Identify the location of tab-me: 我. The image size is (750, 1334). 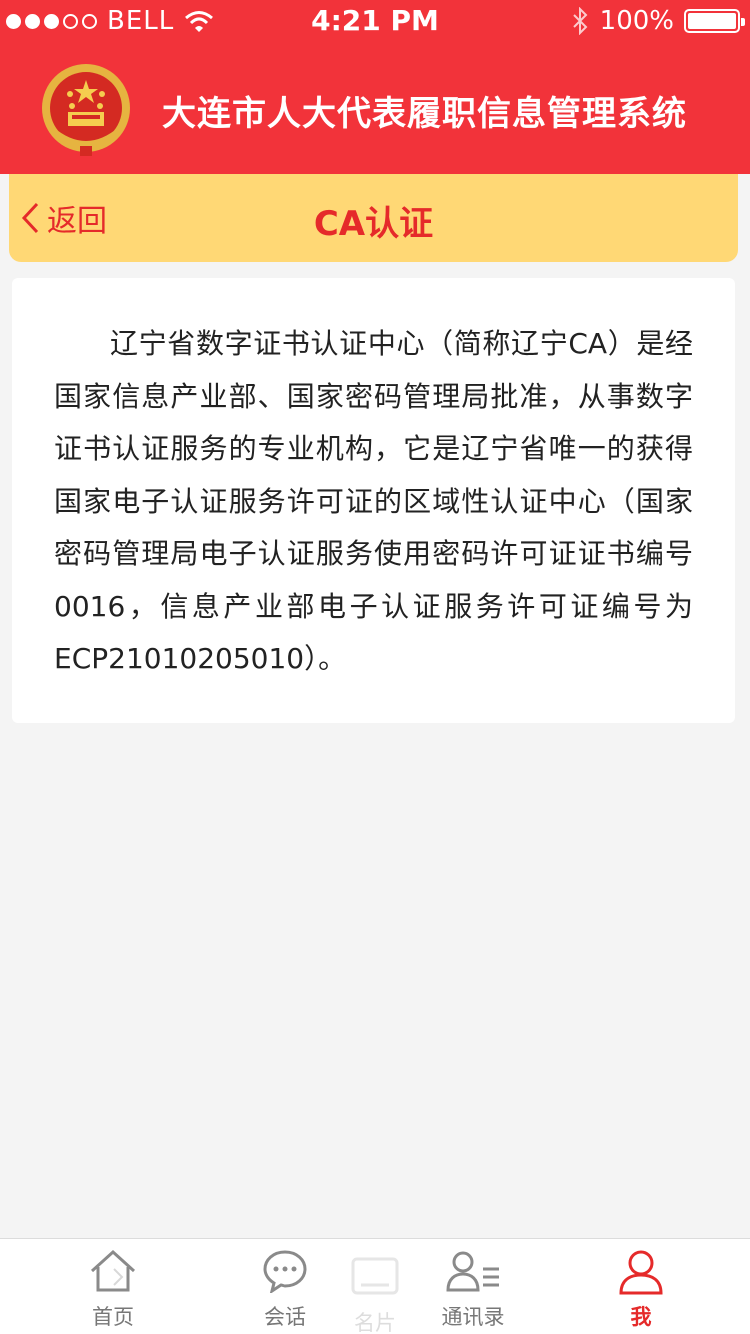
(641, 1286).